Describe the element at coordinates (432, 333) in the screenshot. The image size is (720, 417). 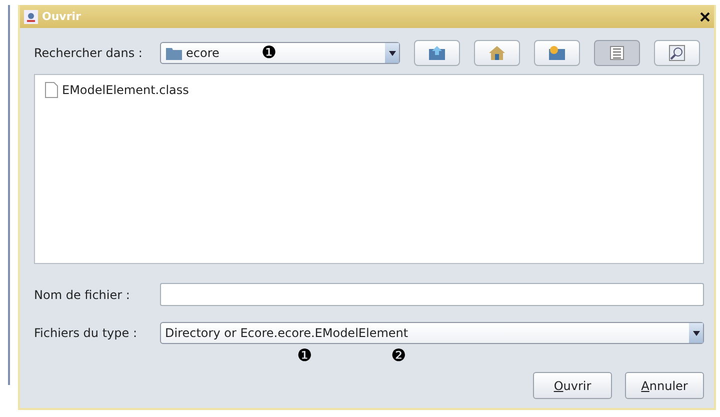
I see `file-type-combo: Directory or Ecore.ecore.EModelElement` at that location.